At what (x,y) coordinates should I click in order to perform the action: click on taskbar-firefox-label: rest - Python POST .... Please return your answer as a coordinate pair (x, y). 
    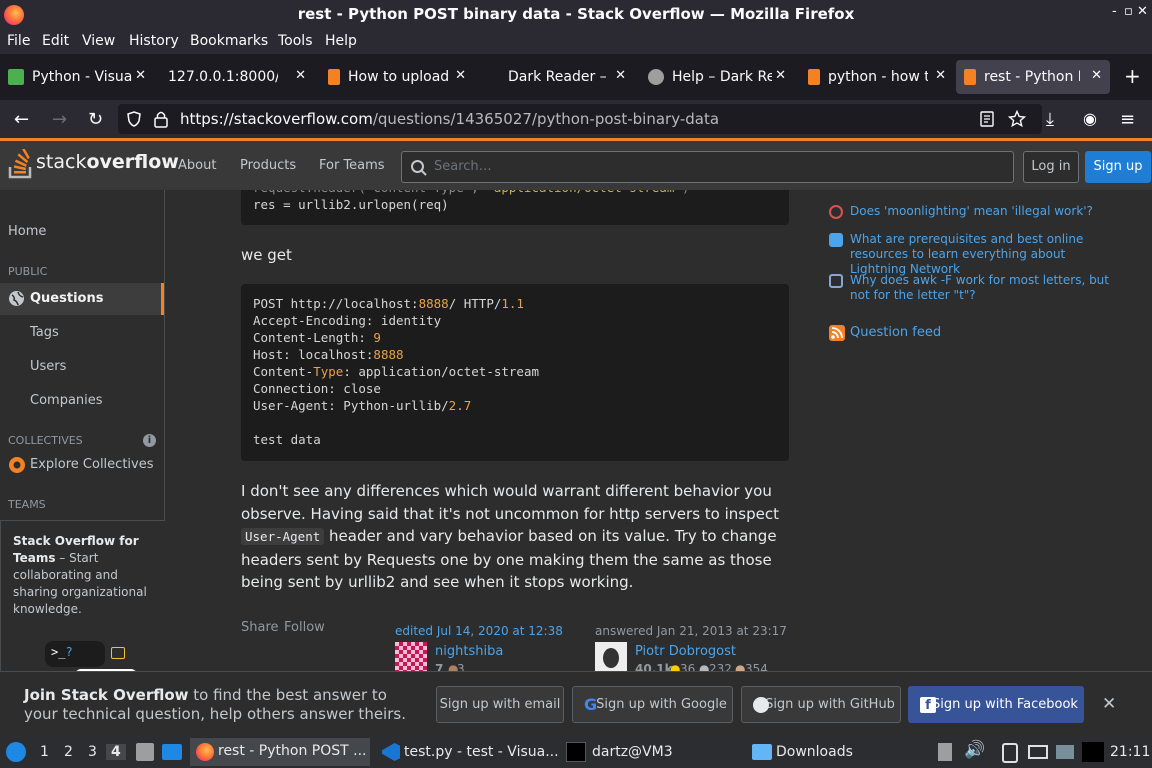
    Looking at the image, I should click on (292, 751).